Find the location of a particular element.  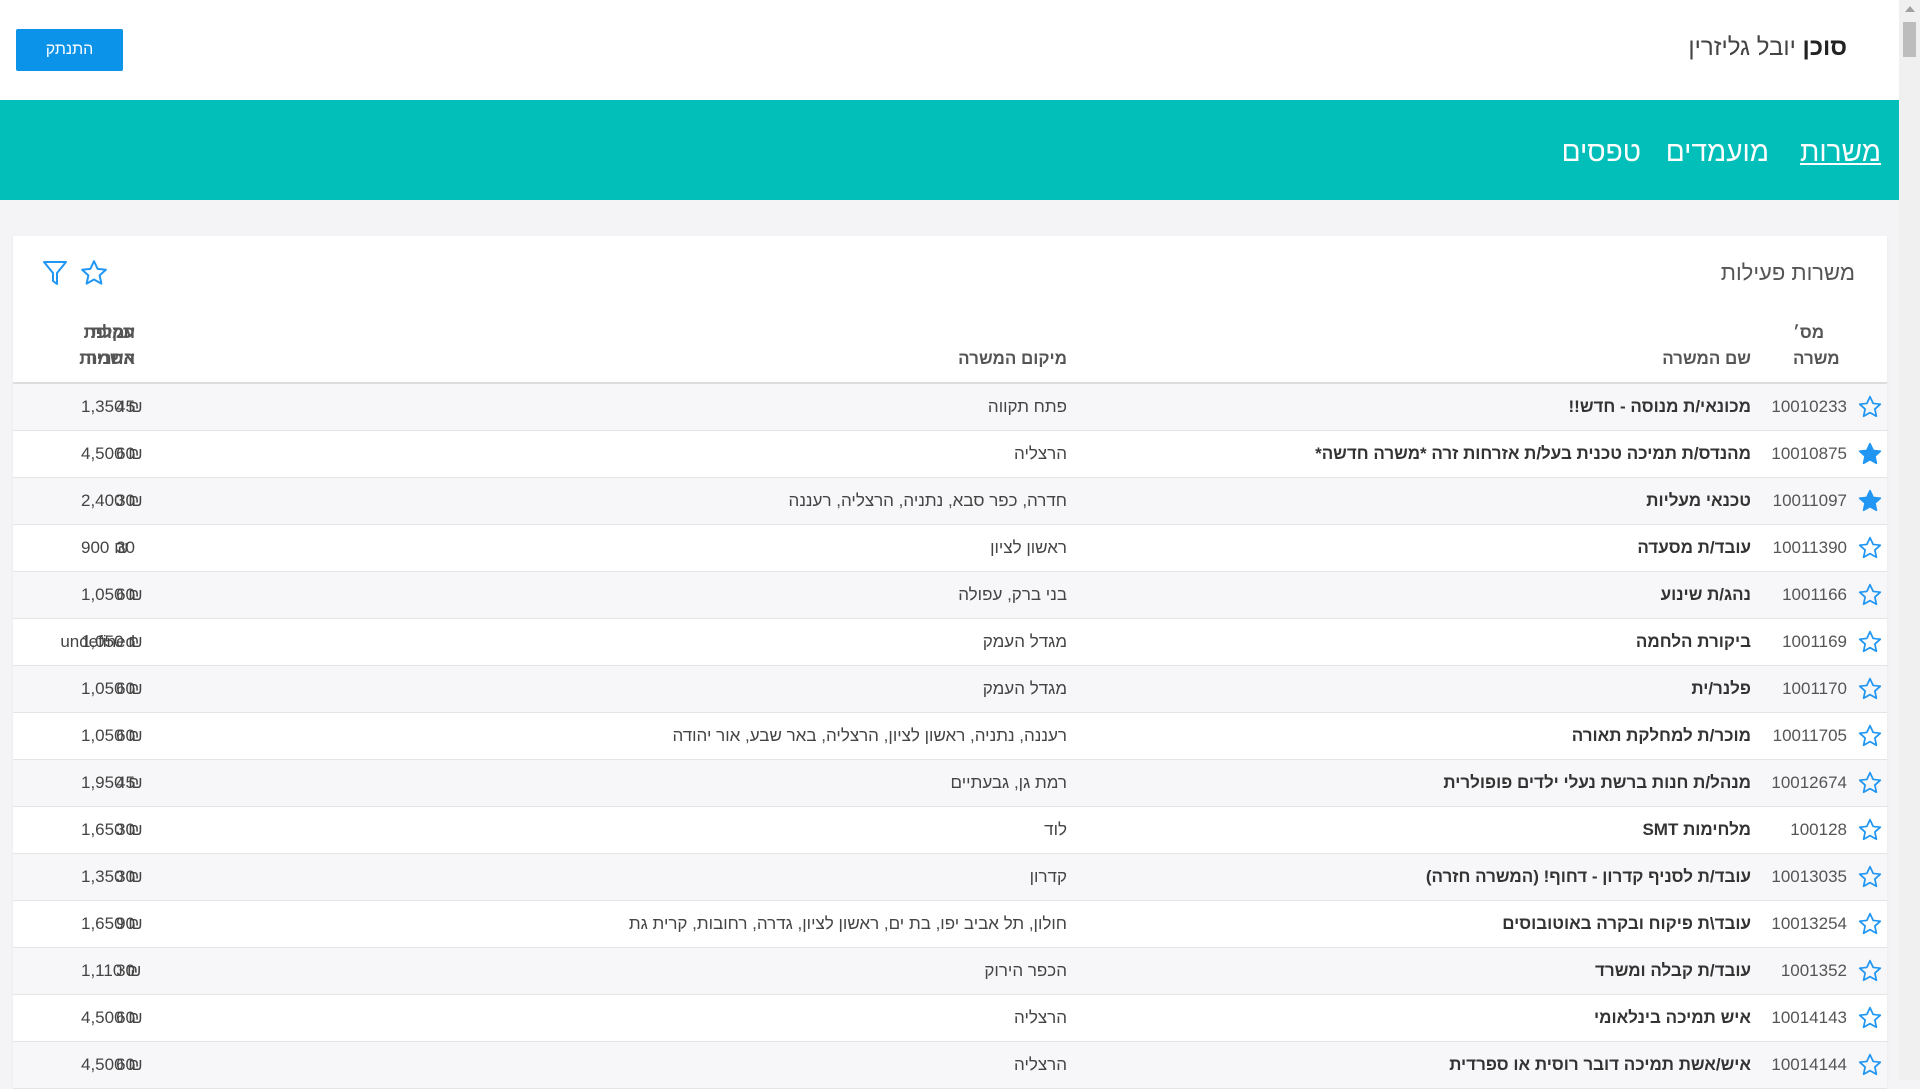

page-scrollbar is located at coordinates (1909, 540).